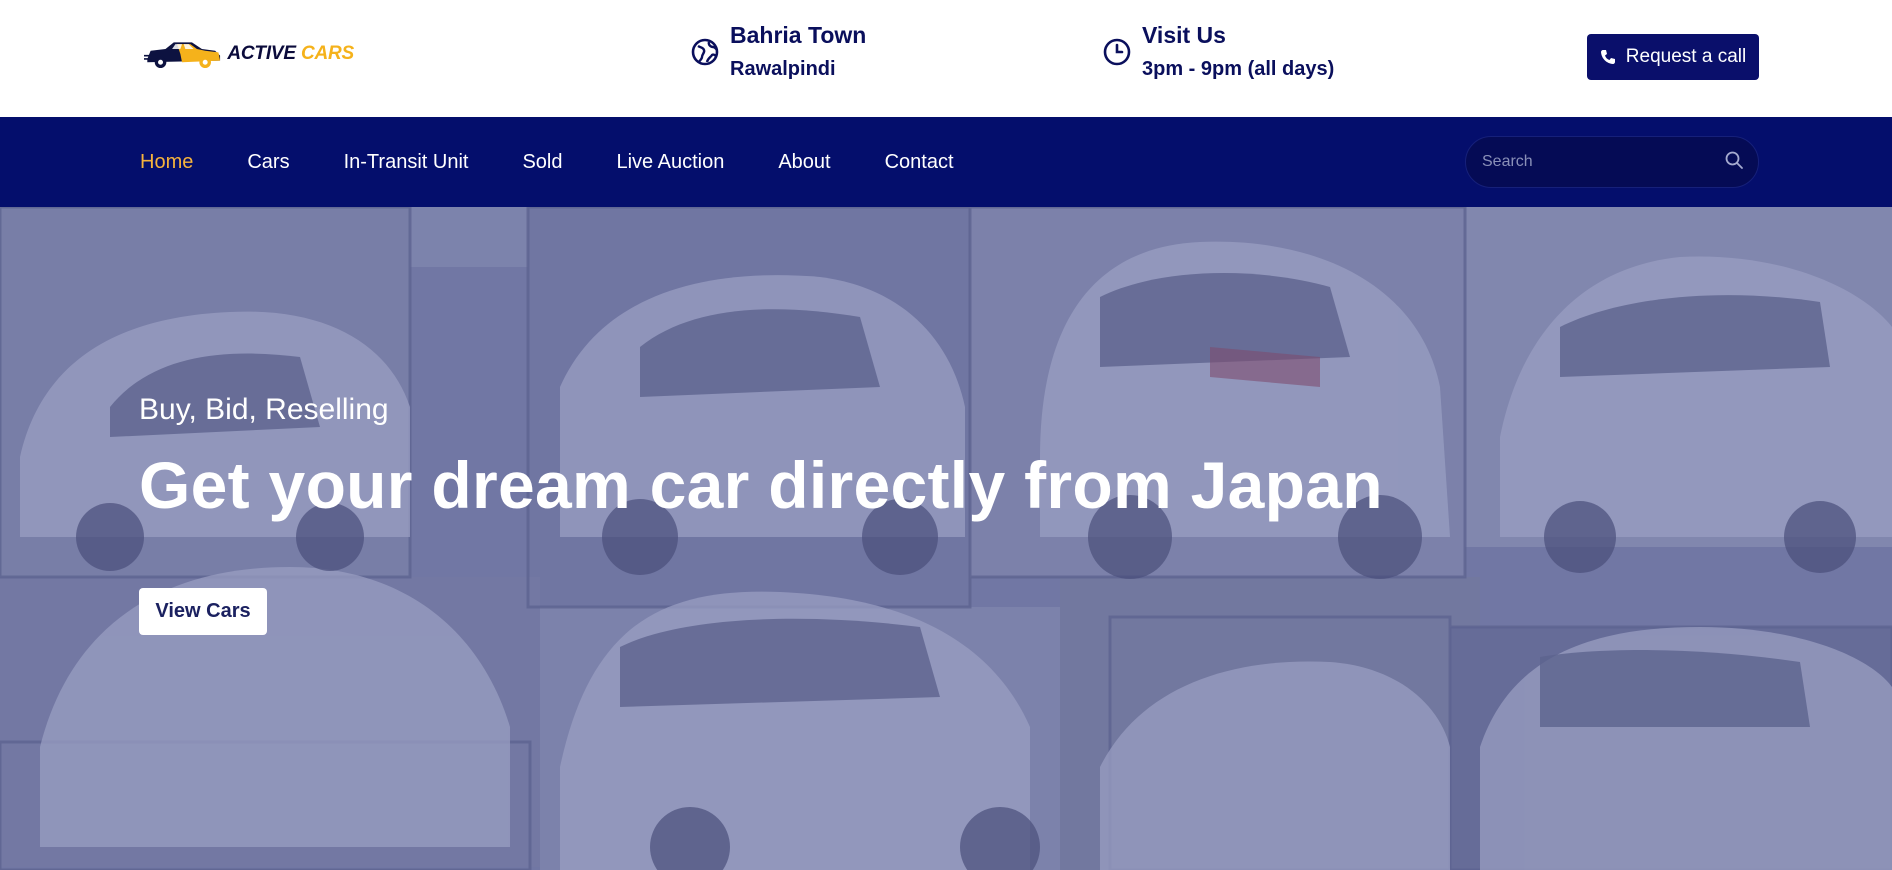 The image size is (1892, 870). Describe the element at coordinates (804, 162) in the screenshot. I see `nav-item-about: About` at that location.